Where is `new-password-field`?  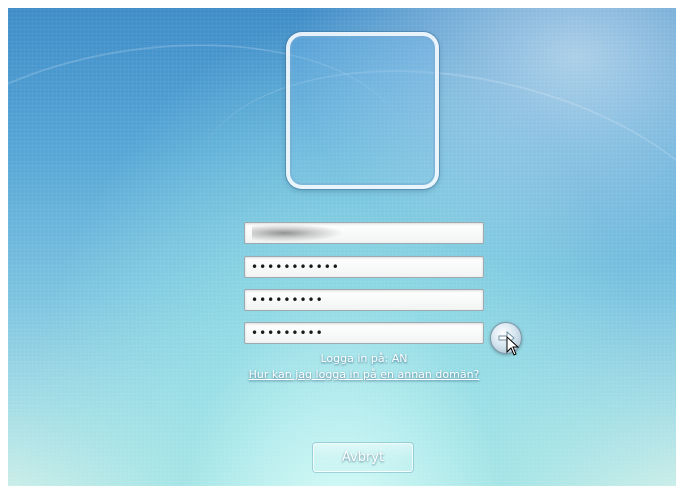
new-password-field is located at coordinates (364, 300).